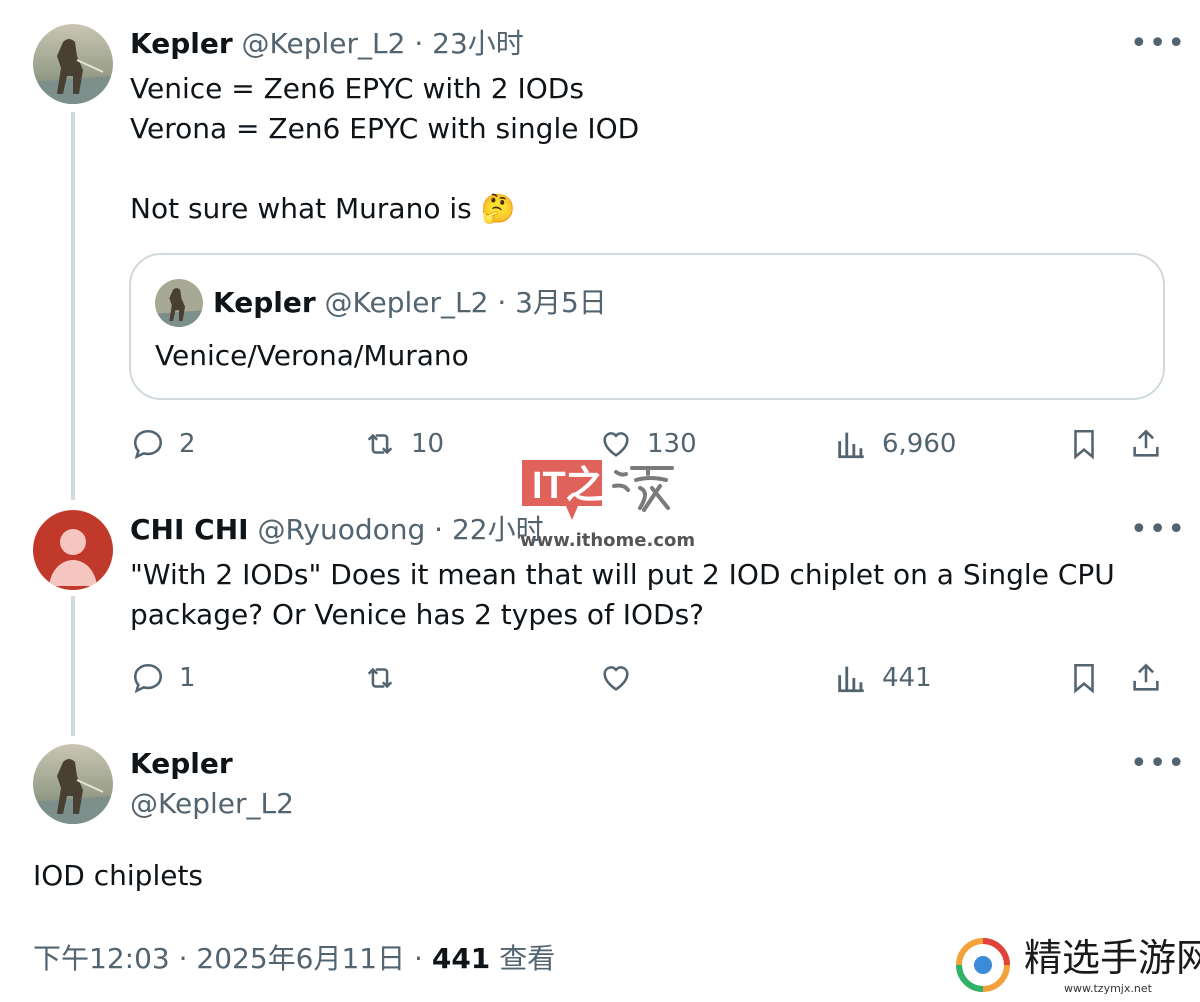  I want to click on view-label: 查看, so click(527, 958).